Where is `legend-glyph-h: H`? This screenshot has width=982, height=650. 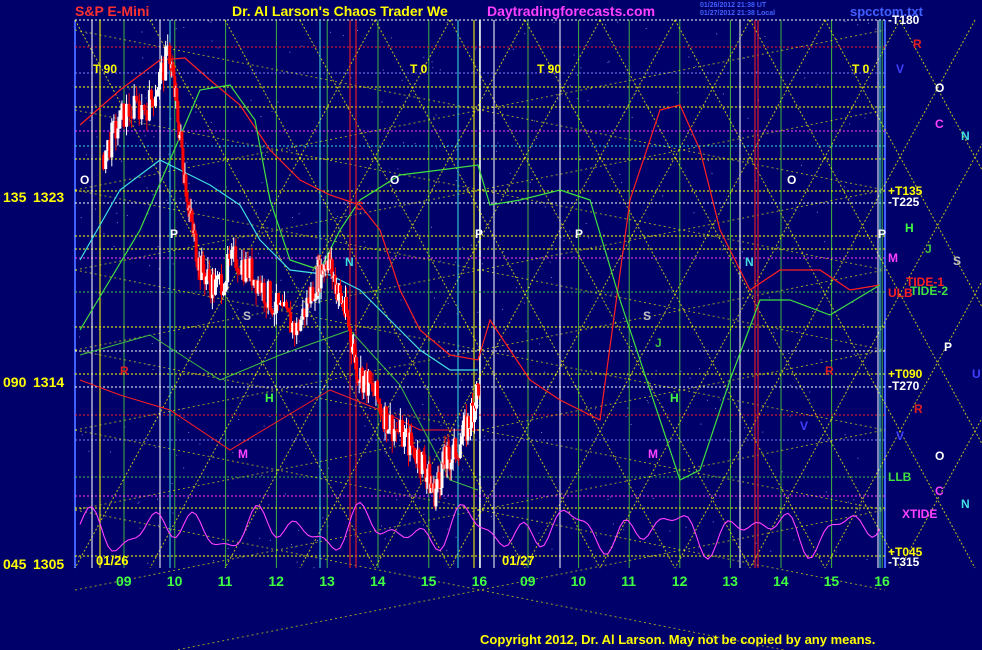 legend-glyph-h: H is located at coordinates (909, 228).